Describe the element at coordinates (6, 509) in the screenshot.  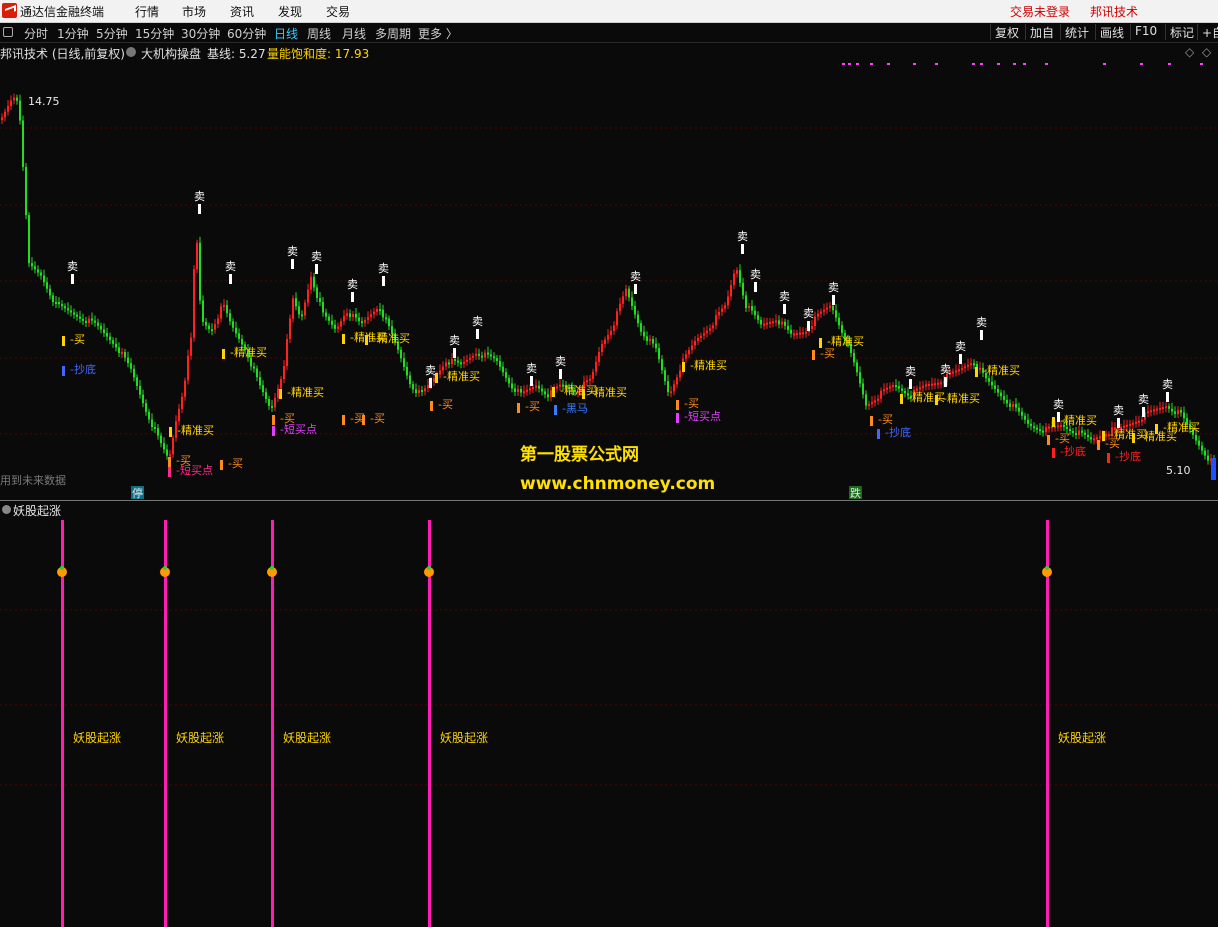
I see `subchart-dropdown-icon` at that location.